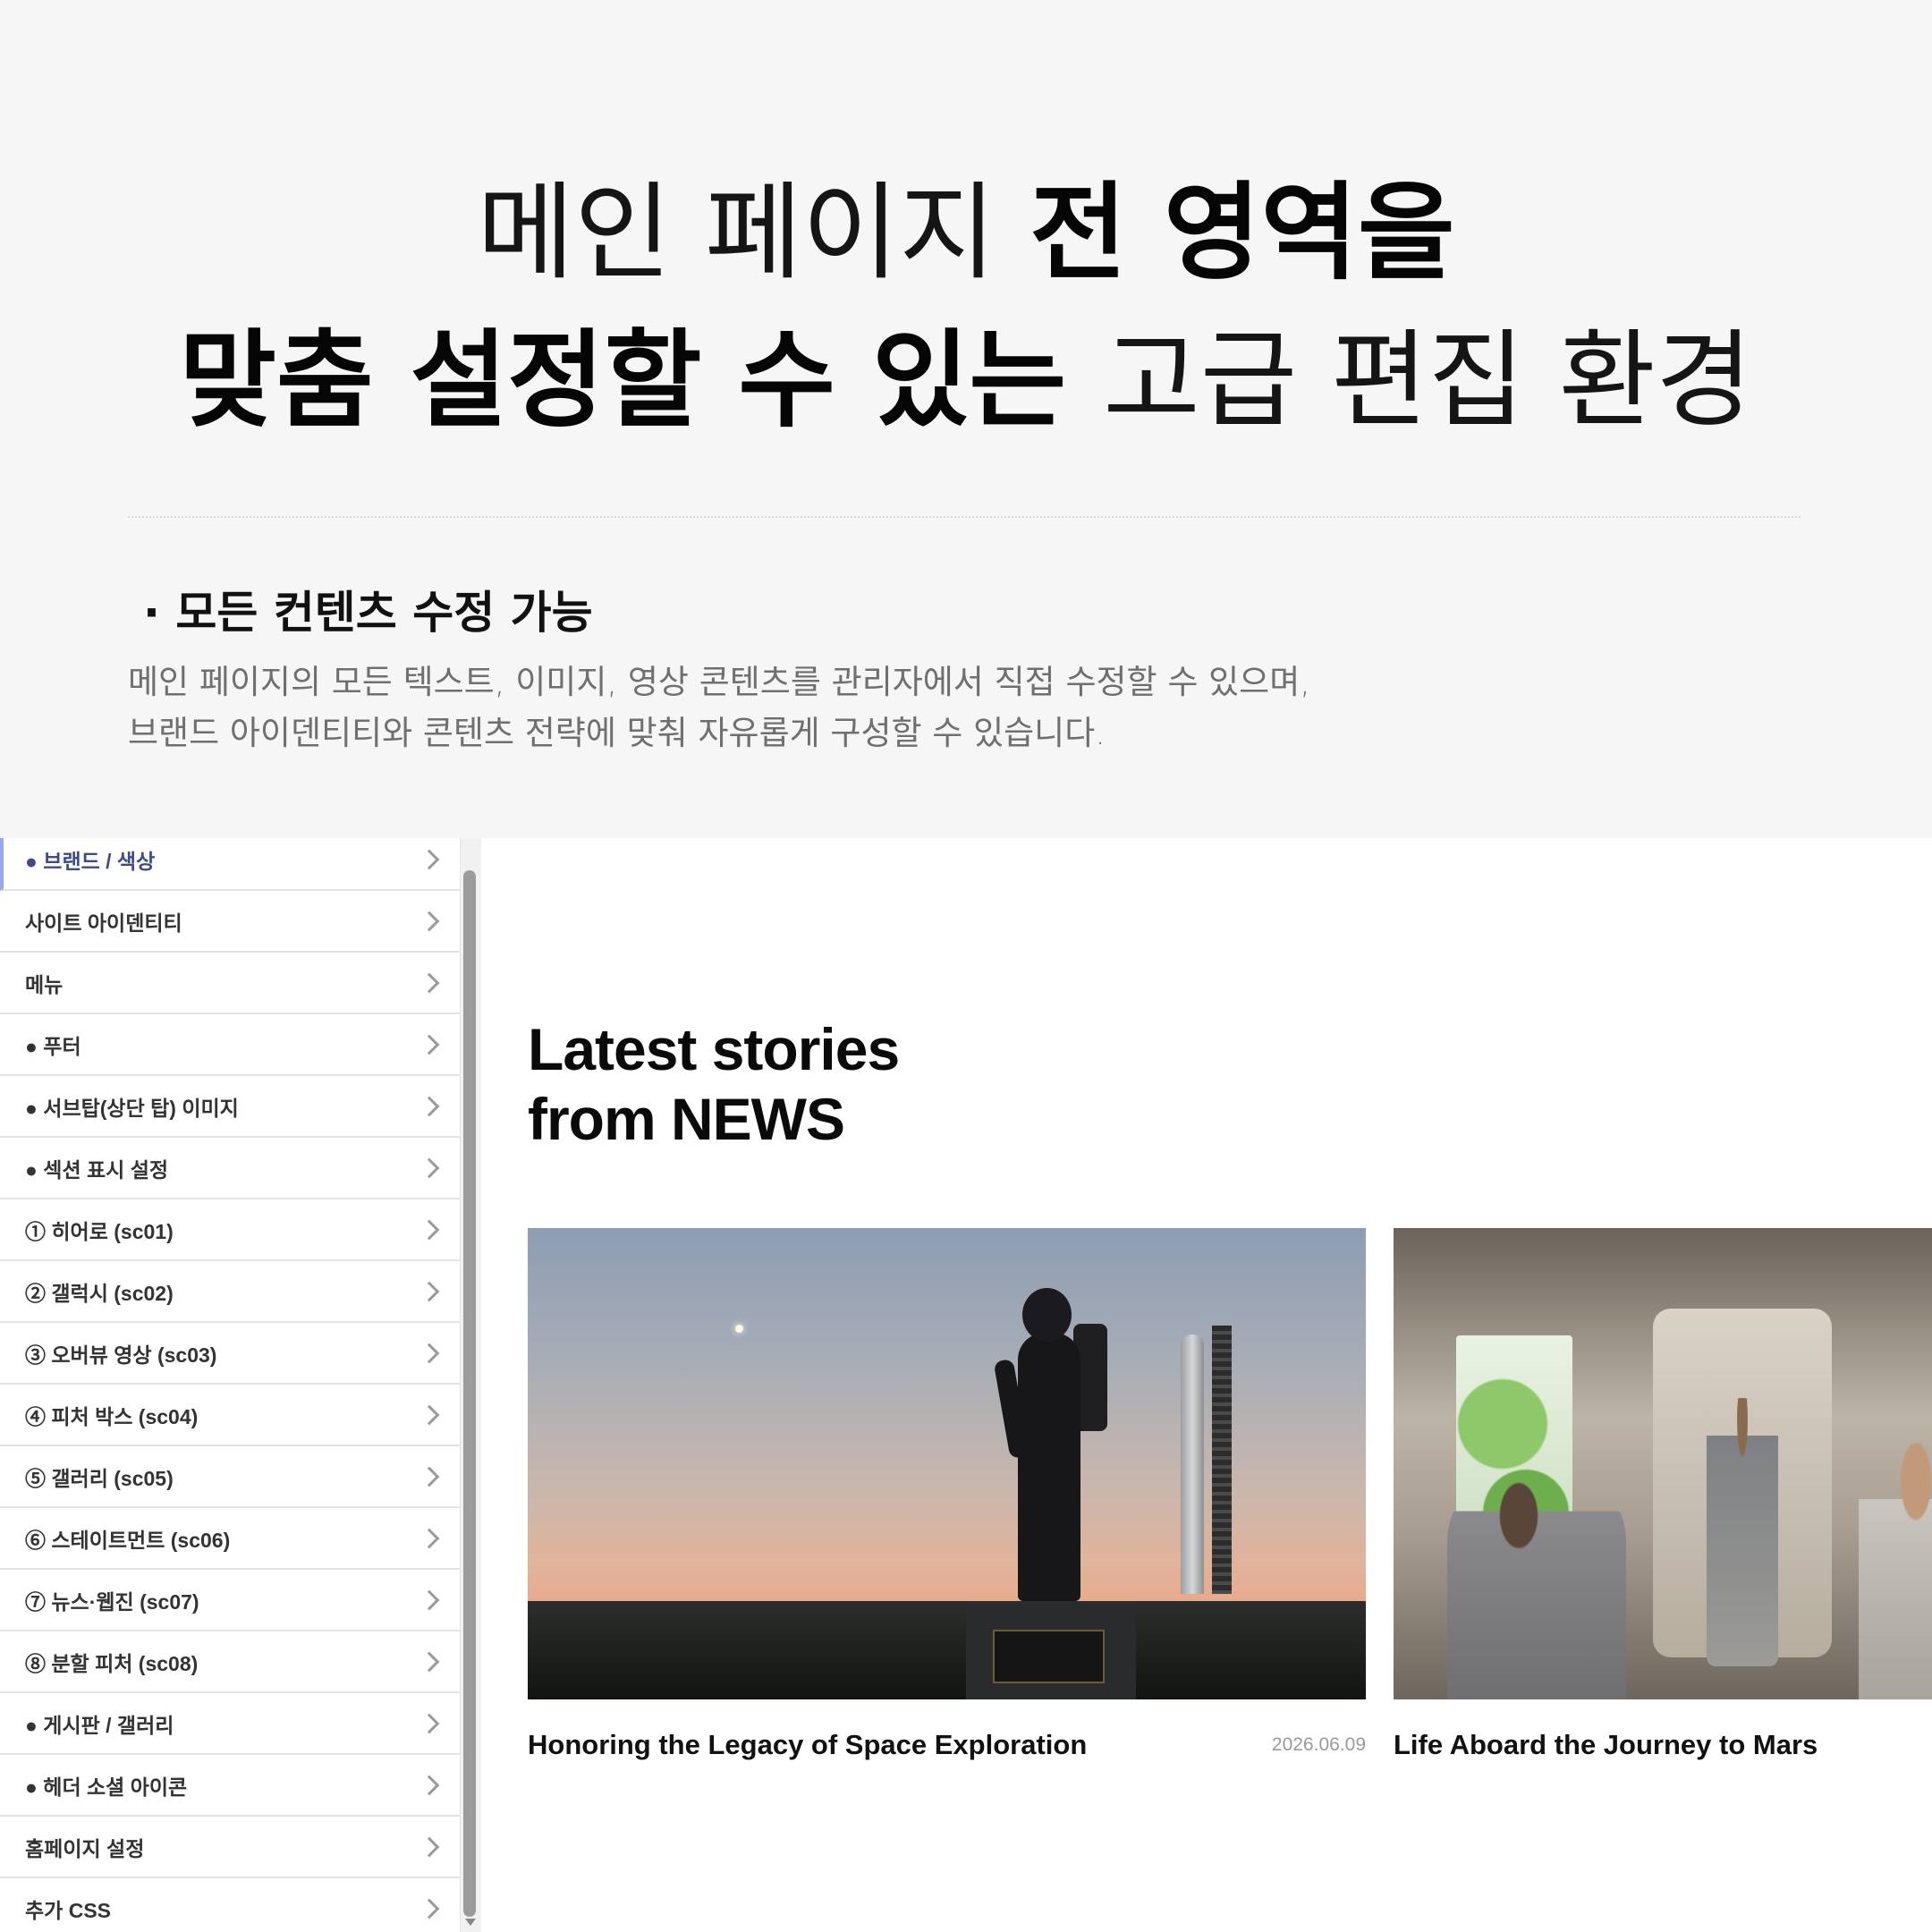  What do you see at coordinates (739, 1329) in the screenshot?
I see `star-decoration` at bounding box center [739, 1329].